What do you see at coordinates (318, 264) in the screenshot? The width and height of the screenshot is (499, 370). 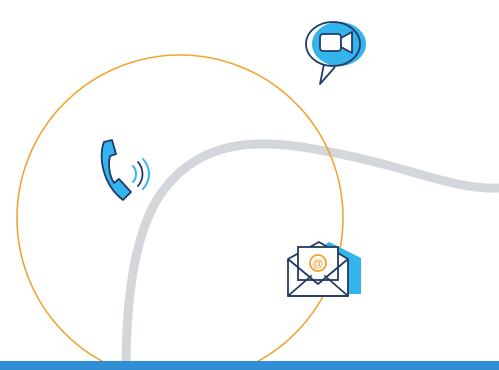 I see `email-at-symbol: @` at bounding box center [318, 264].